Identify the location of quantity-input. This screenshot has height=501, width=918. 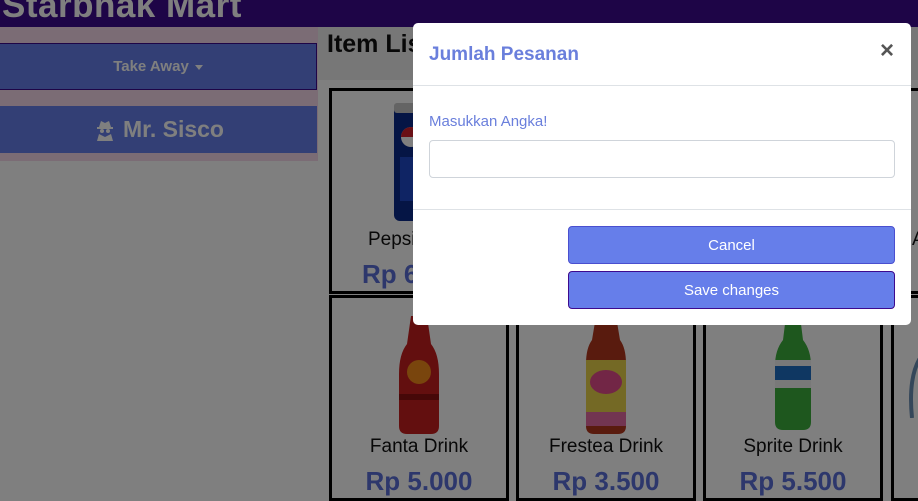
(662, 159).